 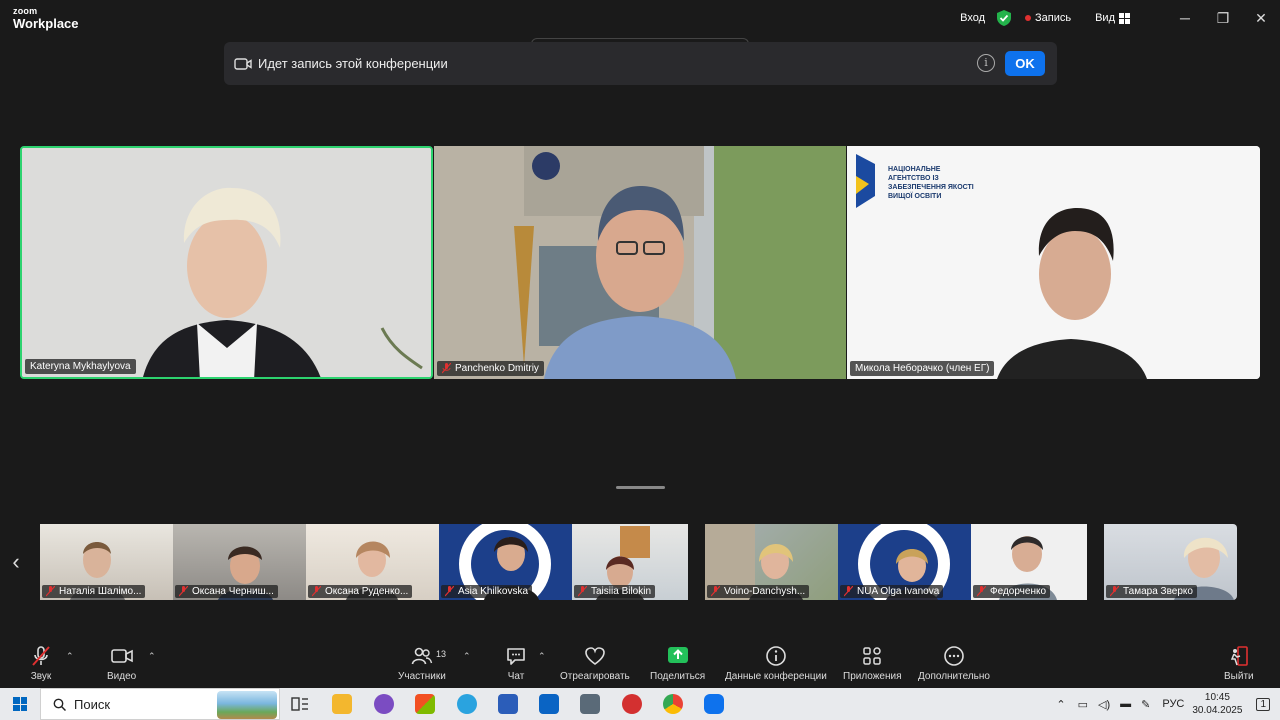 I want to click on chat-button: Чат, so click(x=516, y=663).